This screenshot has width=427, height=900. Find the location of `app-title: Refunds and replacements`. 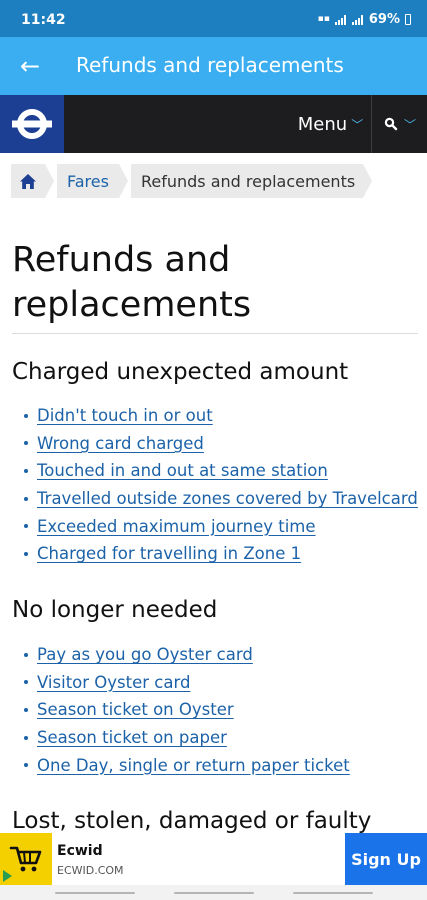

app-title: Refunds and replacements is located at coordinates (210, 65).